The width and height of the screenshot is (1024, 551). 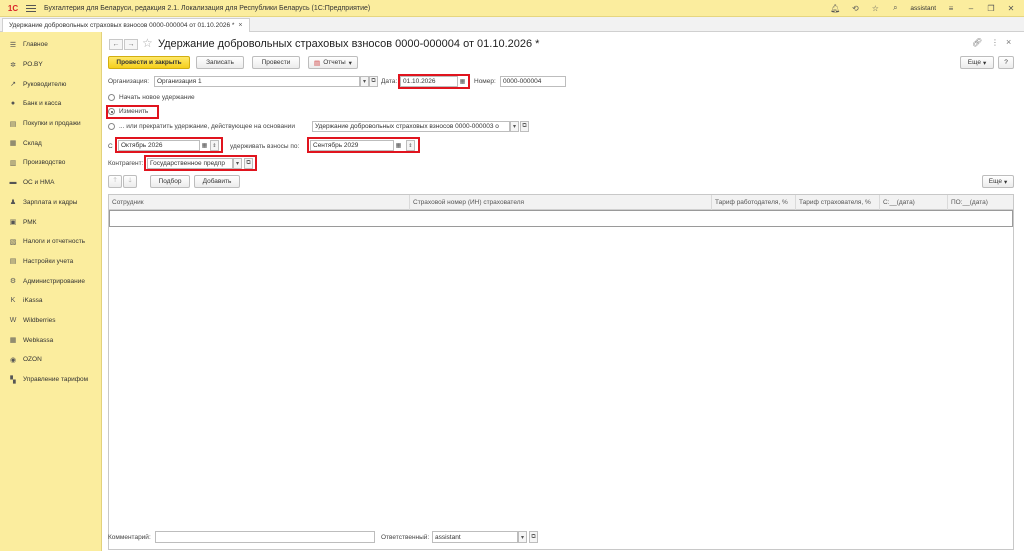 What do you see at coordinates (895, 8) in the screenshot?
I see `search-icon: ⌕` at bounding box center [895, 8].